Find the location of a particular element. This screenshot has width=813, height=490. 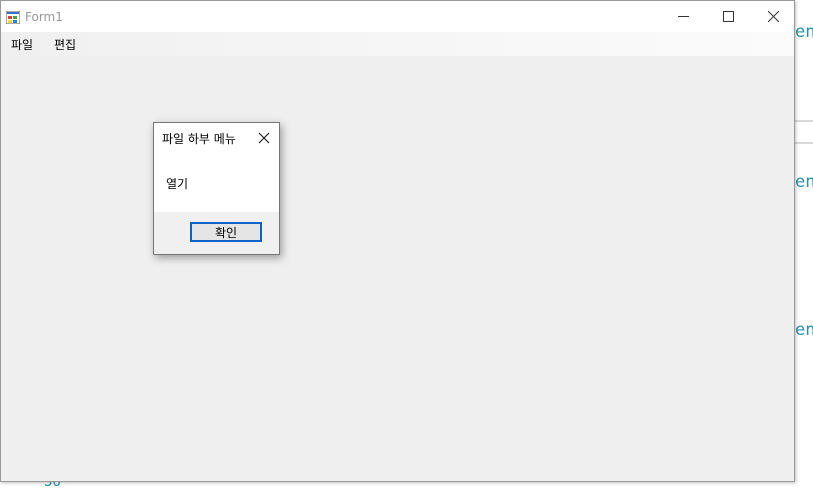

dialog-button-area: 확인 is located at coordinates (216, 233).